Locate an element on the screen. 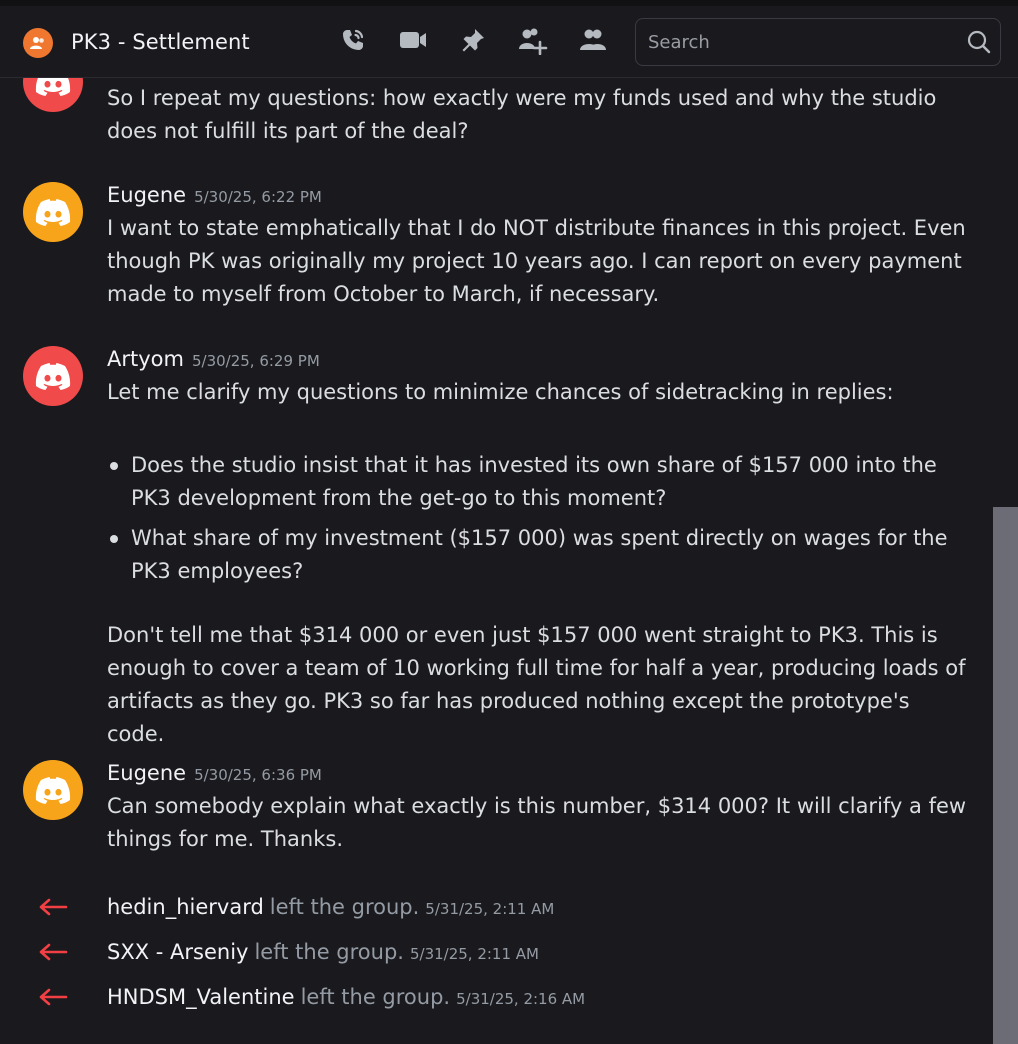 This screenshot has height=1044, width=1018. message-author: Eugene 5/30/25, 6:36 PM is located at coordinates (214, 774).